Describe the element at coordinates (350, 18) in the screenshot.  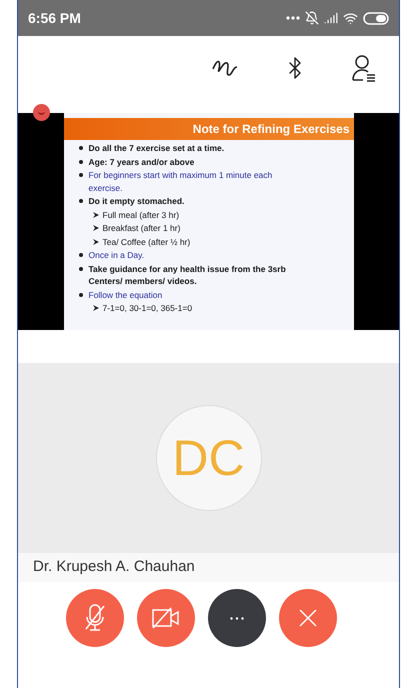
I see `wifi-icon` at that location.